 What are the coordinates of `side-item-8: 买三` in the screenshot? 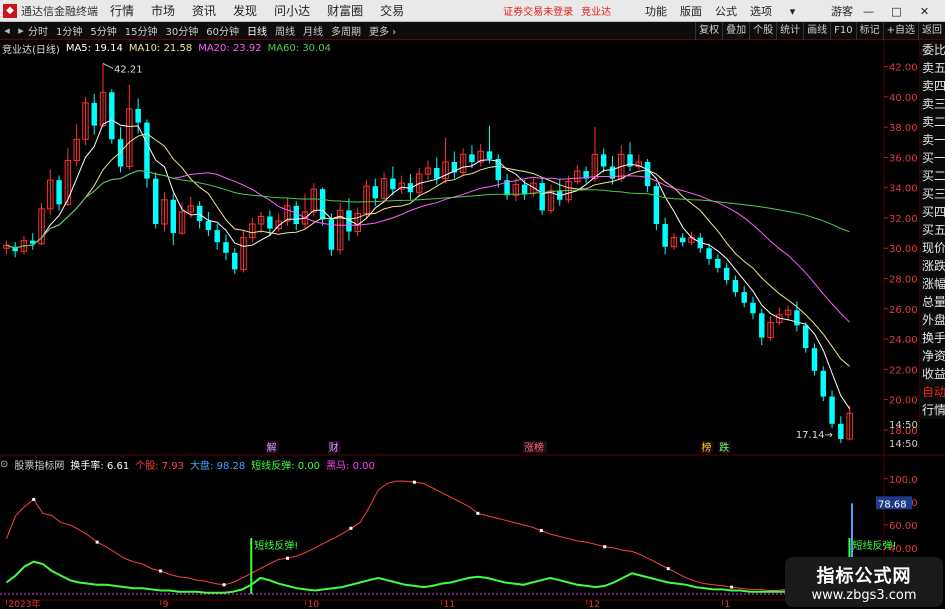 It's located at (932, 194).